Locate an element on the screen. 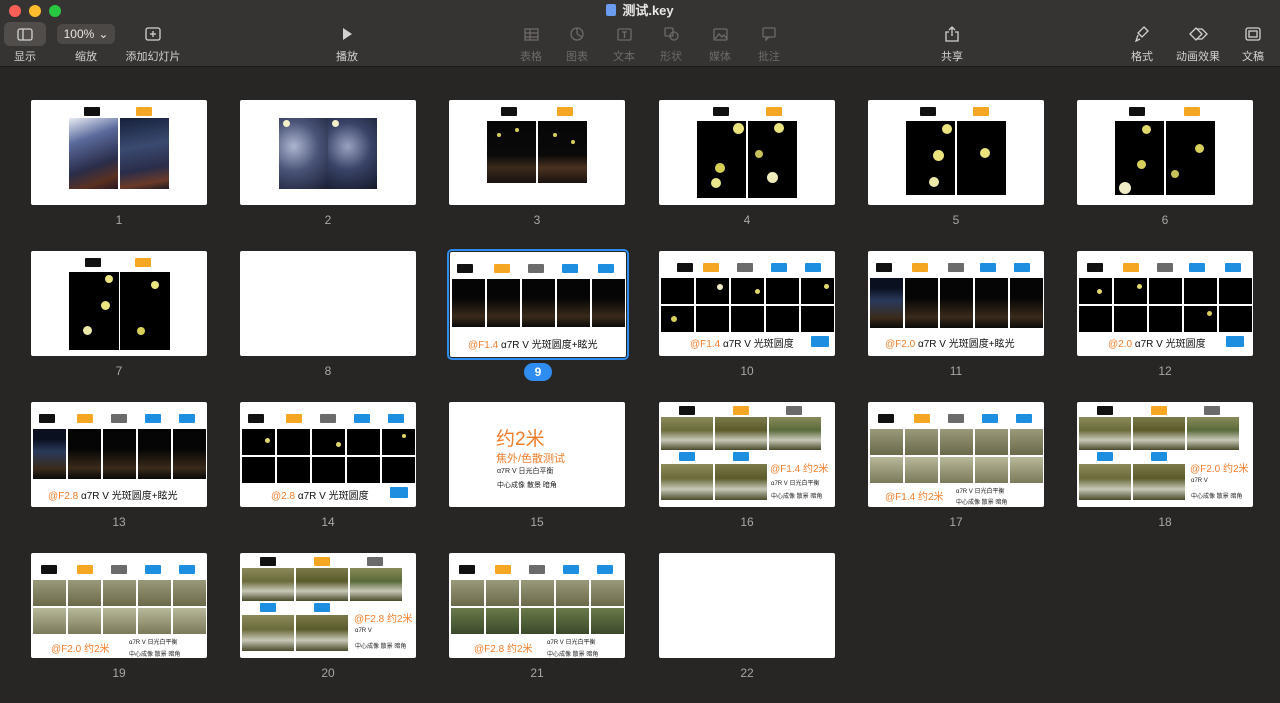 Image resolution: width=1280 pixels, height=703 pixels. zoom-control: 100% ⌄ 缩放 is located at coordinates (86, 43).